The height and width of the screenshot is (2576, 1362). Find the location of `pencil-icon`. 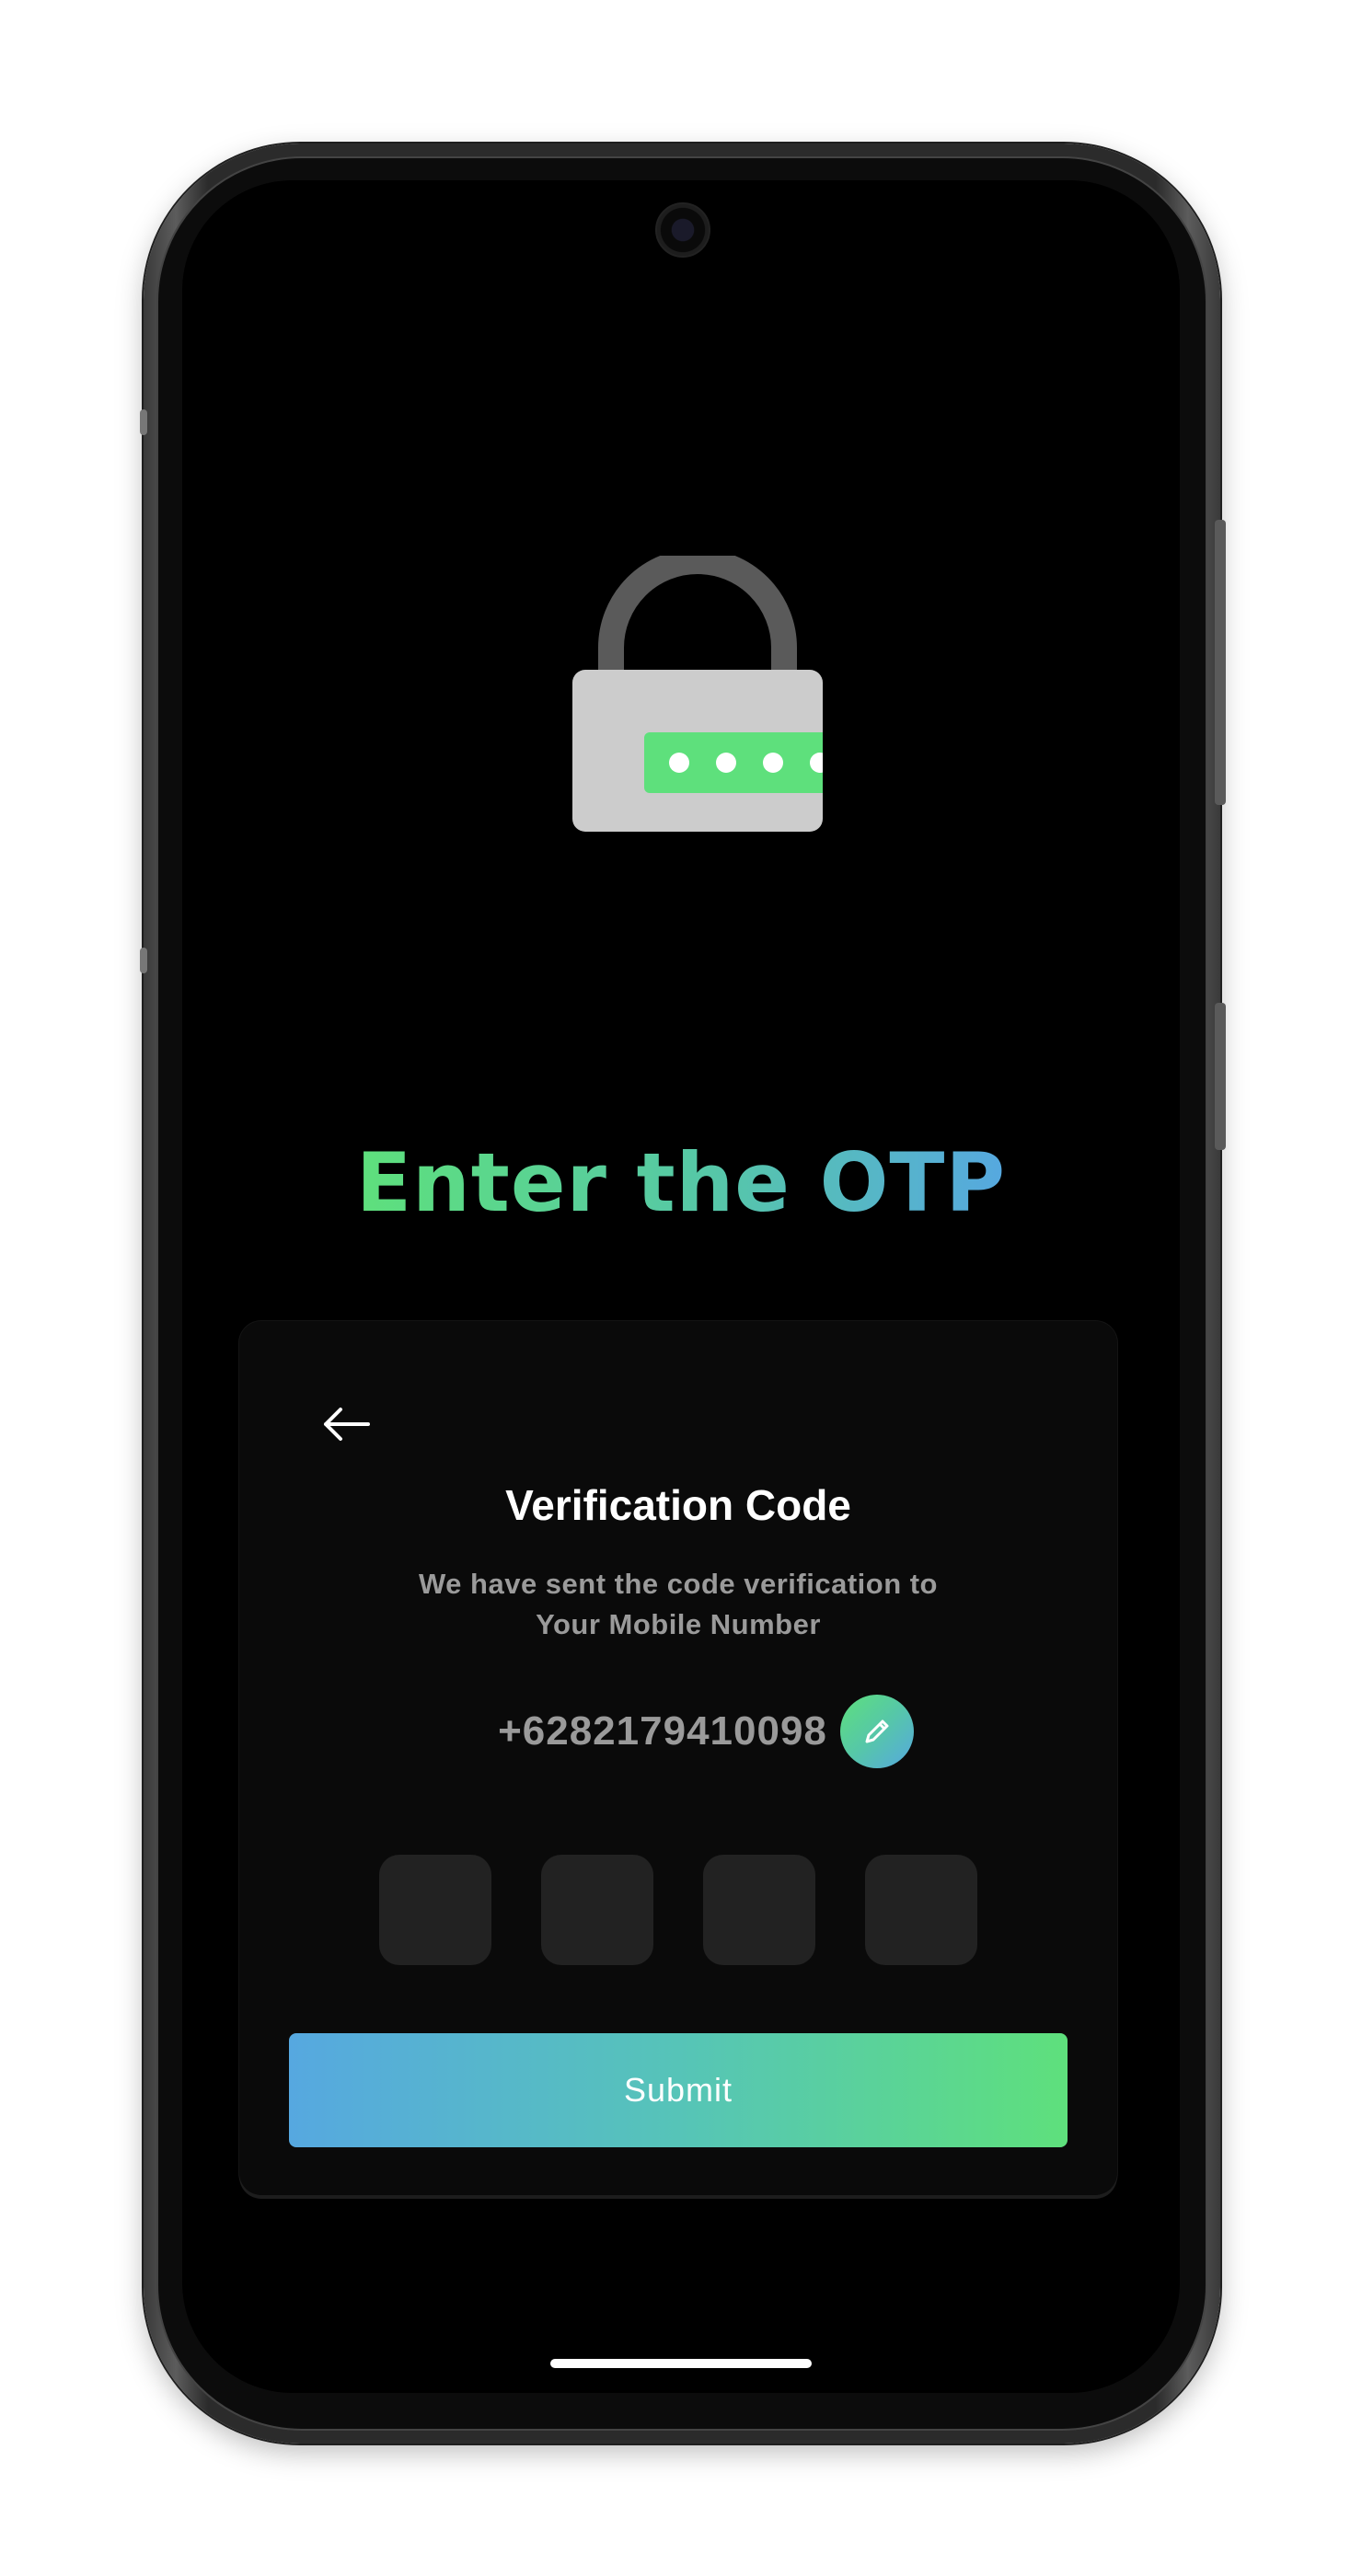

pencil-icon is located at coordinates (877, 1731).